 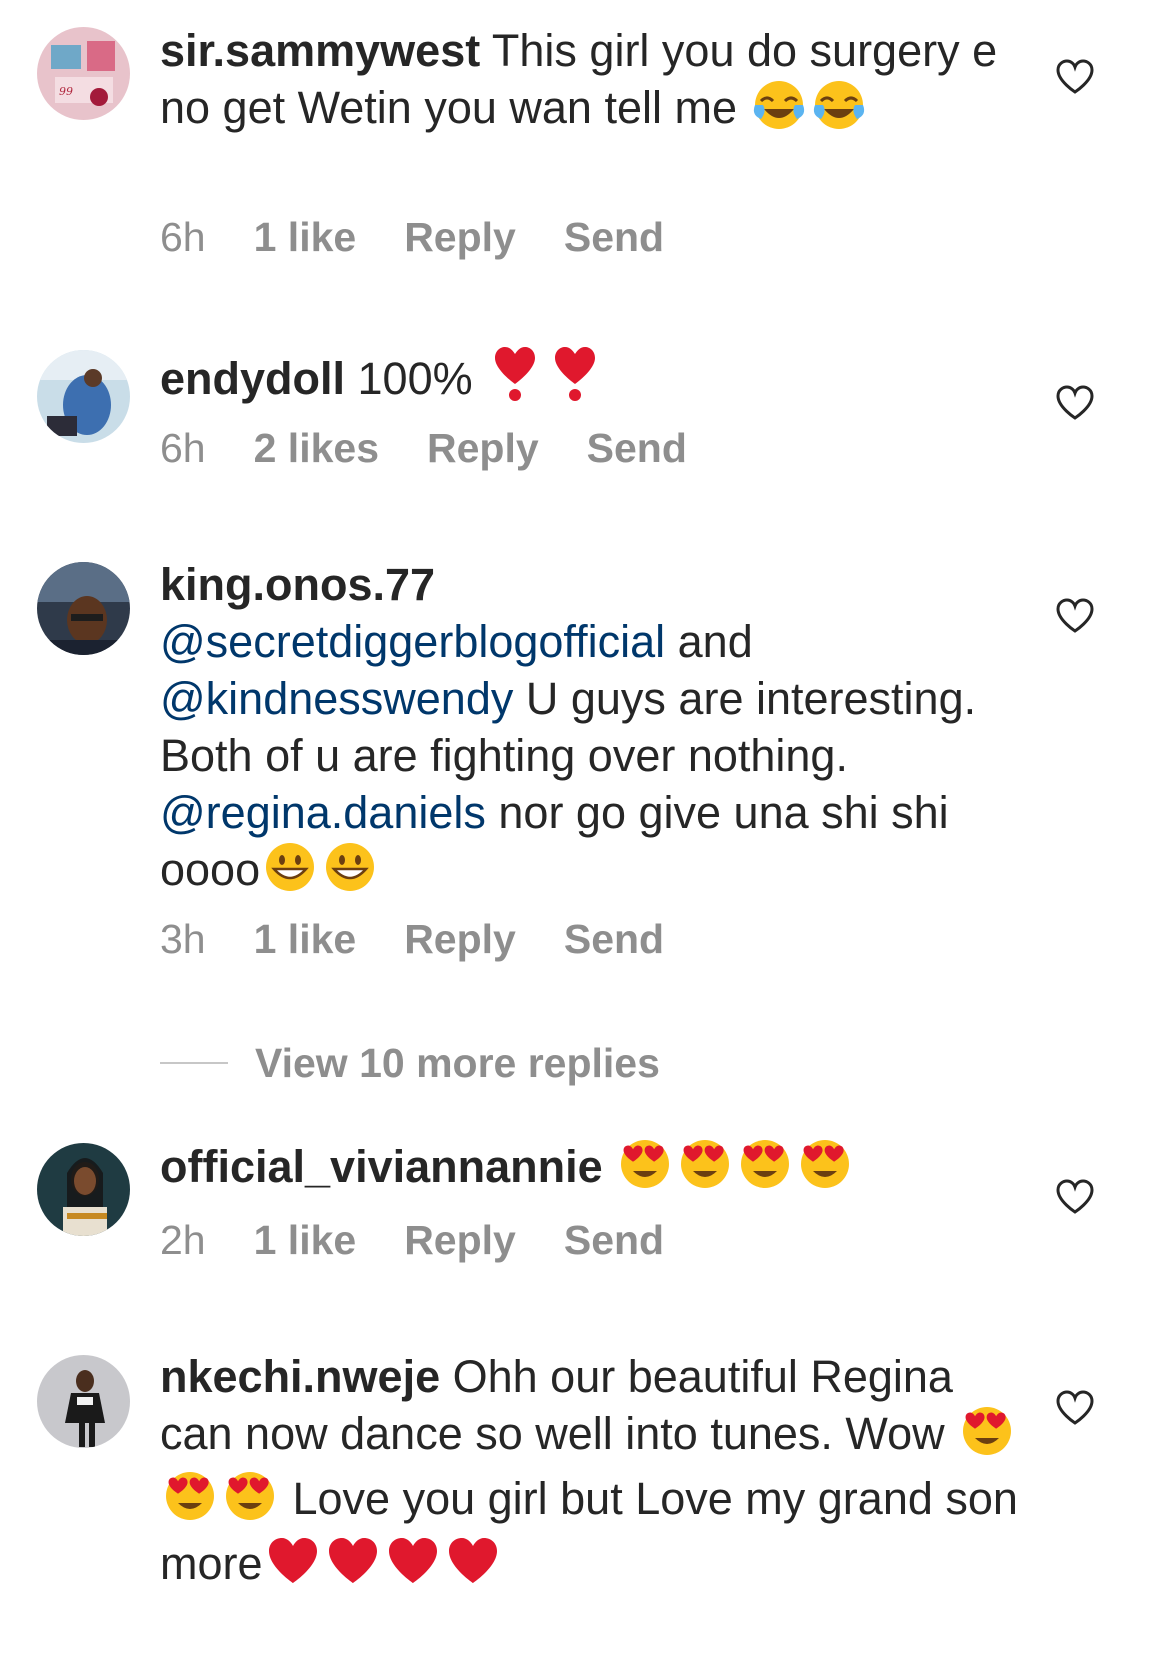 What do you see at coordinates (457, 1063) in the screenshot?
I see `view-more-replies-label: View 10 more replies` at bounding box center [457, 1063].